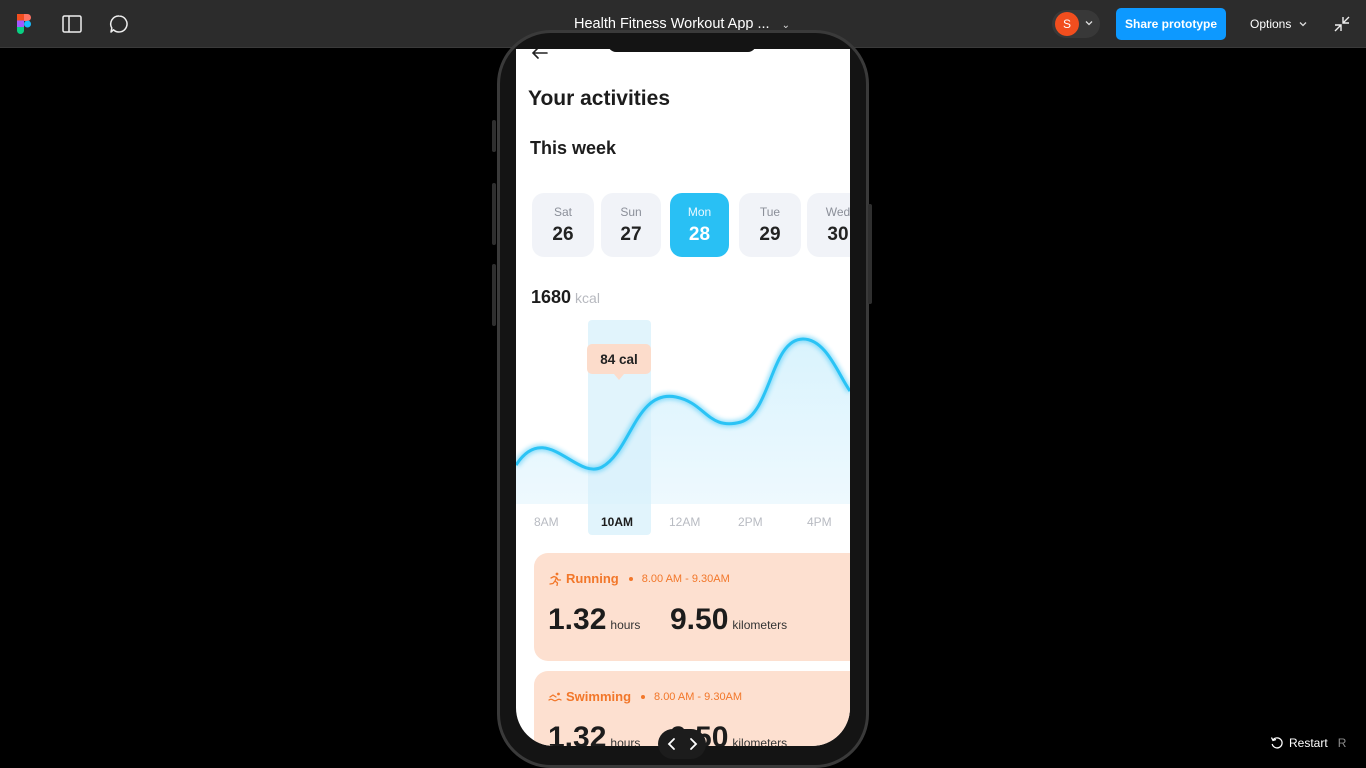 This screenshot has width=1366, height=768. Describe the element at coordinates (639, 578) in the screenshot. I see `activity-header: Running 8.00 AM - 9.30AM` at that location.